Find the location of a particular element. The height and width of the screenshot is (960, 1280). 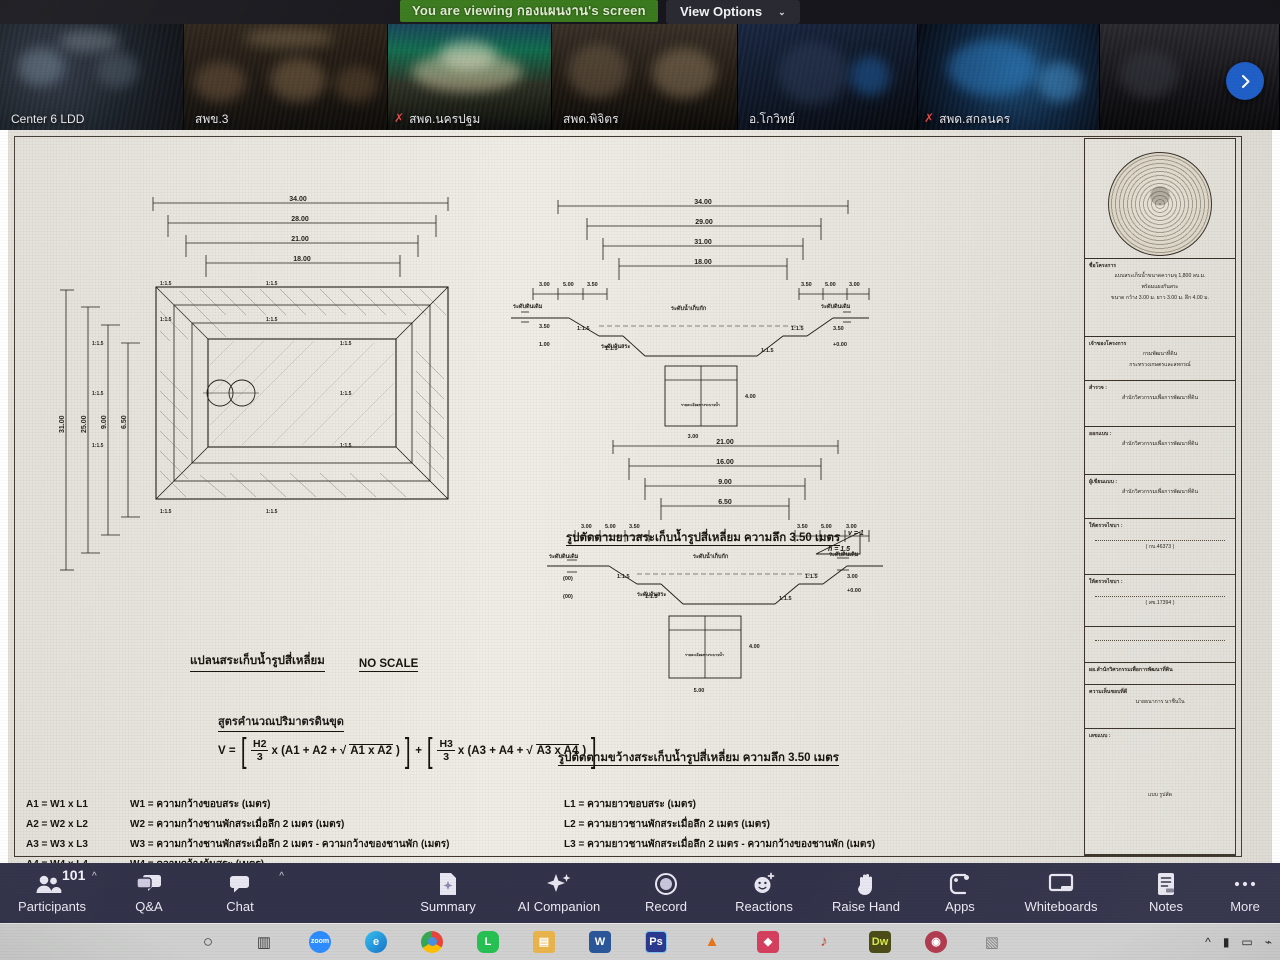

participant-tile: สพด.พิจิตร is located at coordinates (645, 76).